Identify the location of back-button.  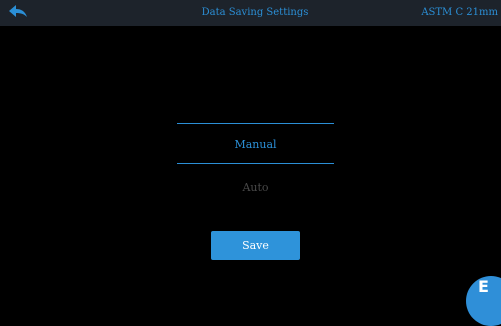
(18, 13).